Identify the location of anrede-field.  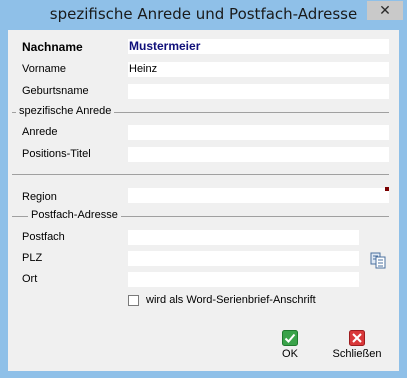
(258, 132).